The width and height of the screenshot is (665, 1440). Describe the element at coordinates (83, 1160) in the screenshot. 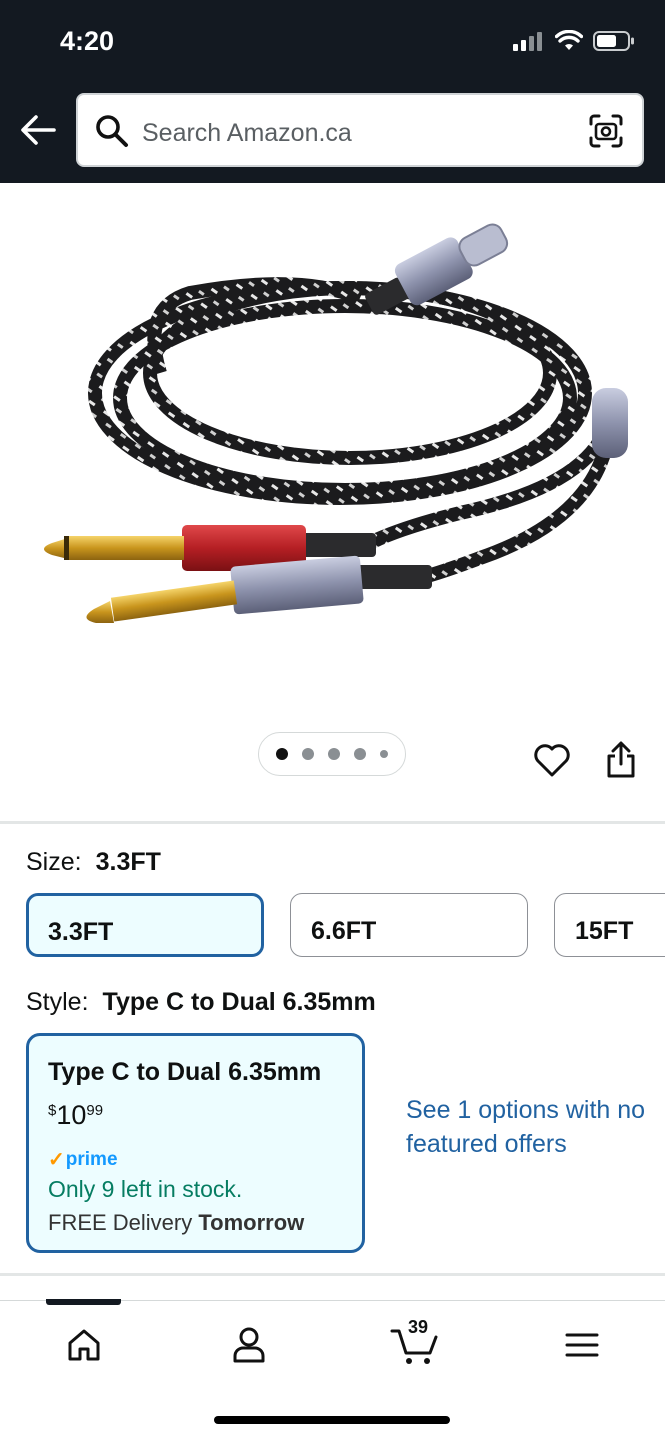

I see `prime-badge: ✓ prime` at that location.